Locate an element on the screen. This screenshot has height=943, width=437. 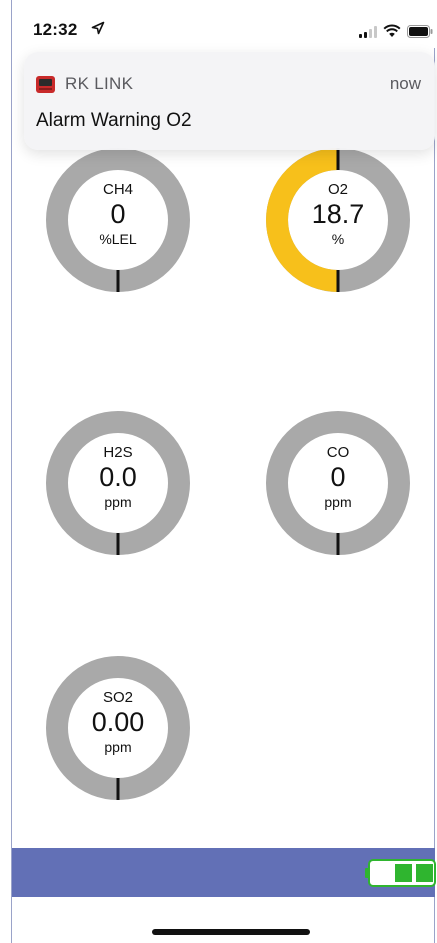
home-indicator is located at coordinates (231, 932).